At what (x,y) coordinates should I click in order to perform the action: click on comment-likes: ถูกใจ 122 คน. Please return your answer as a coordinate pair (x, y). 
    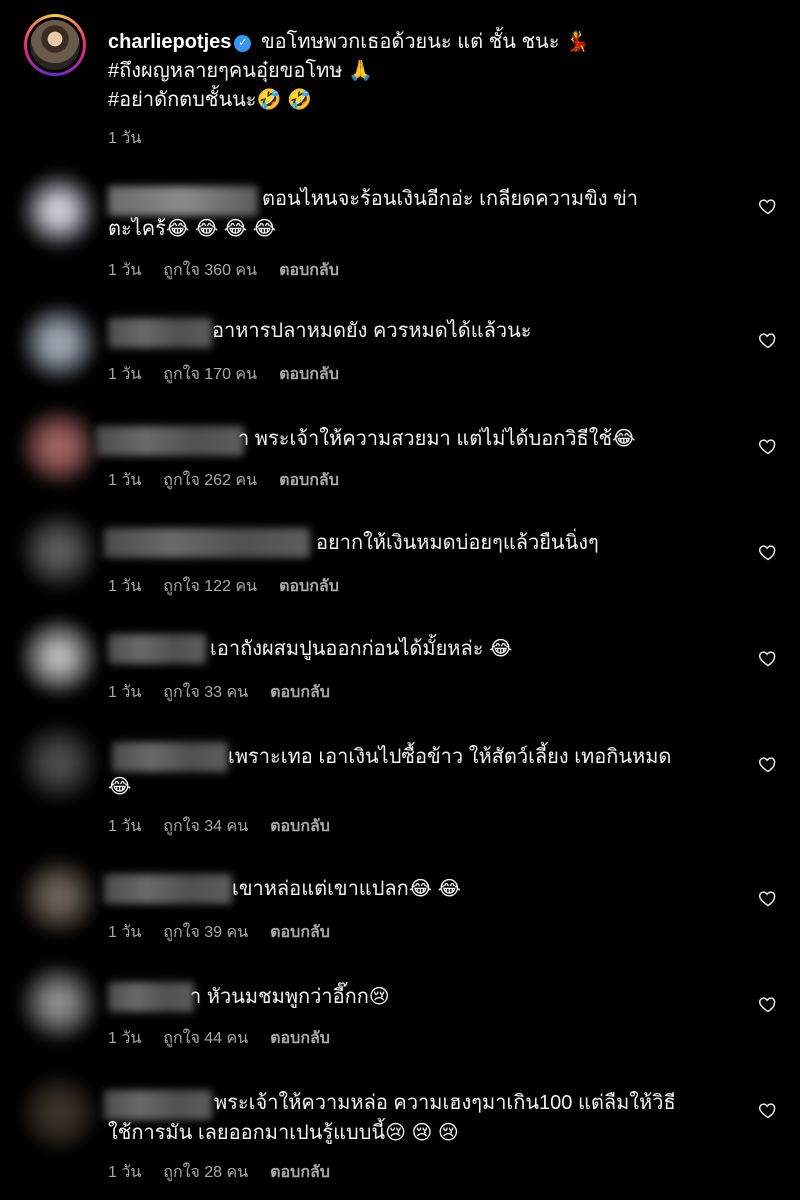
    Looking at the image, I should click on (210, 586).